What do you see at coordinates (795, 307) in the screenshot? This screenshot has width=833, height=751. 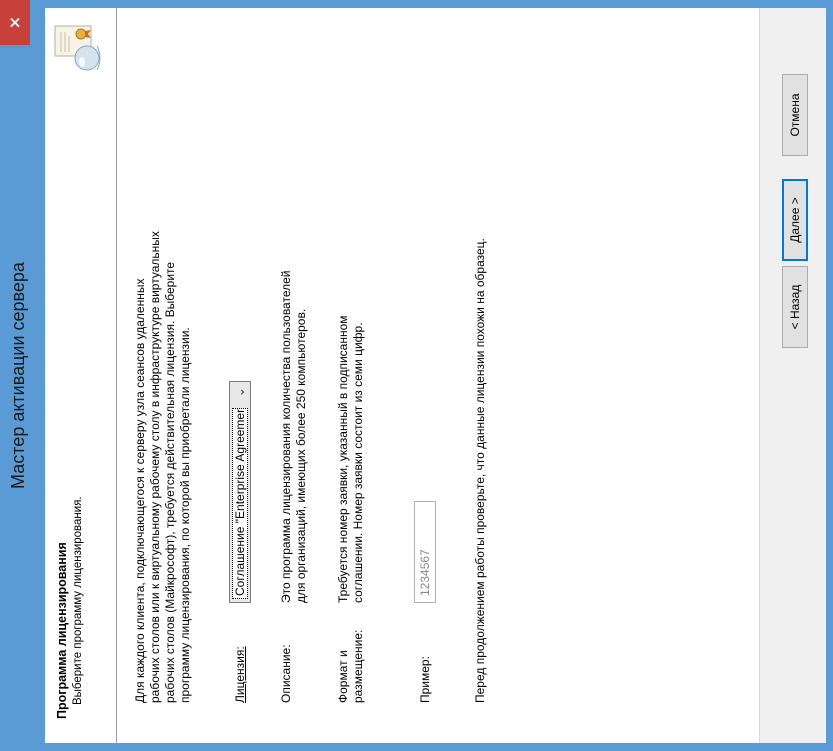 I see `back-button: < Назад` at bounding box center [795, 307].